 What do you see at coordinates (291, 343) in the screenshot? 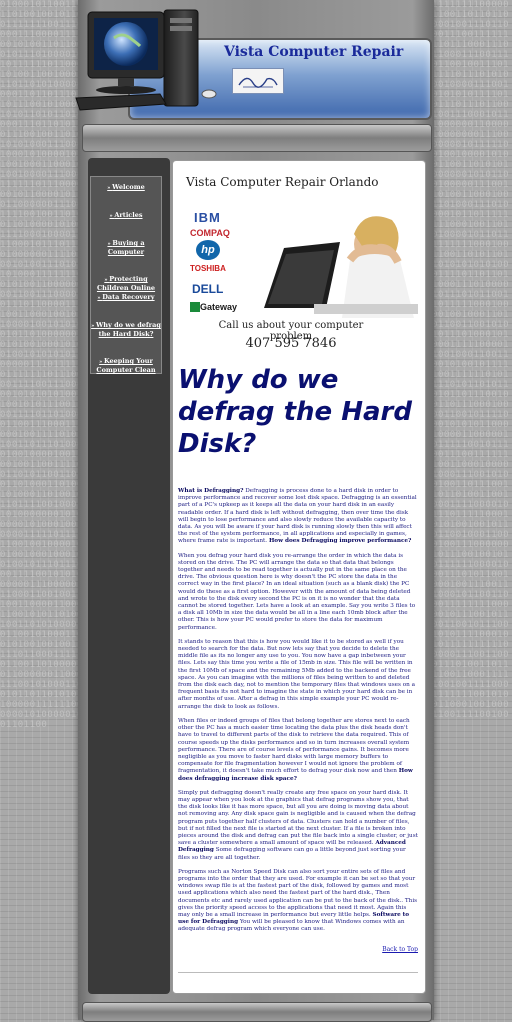
I see `ad-phone: 407 595 7846` at bounding box center [291, 343].